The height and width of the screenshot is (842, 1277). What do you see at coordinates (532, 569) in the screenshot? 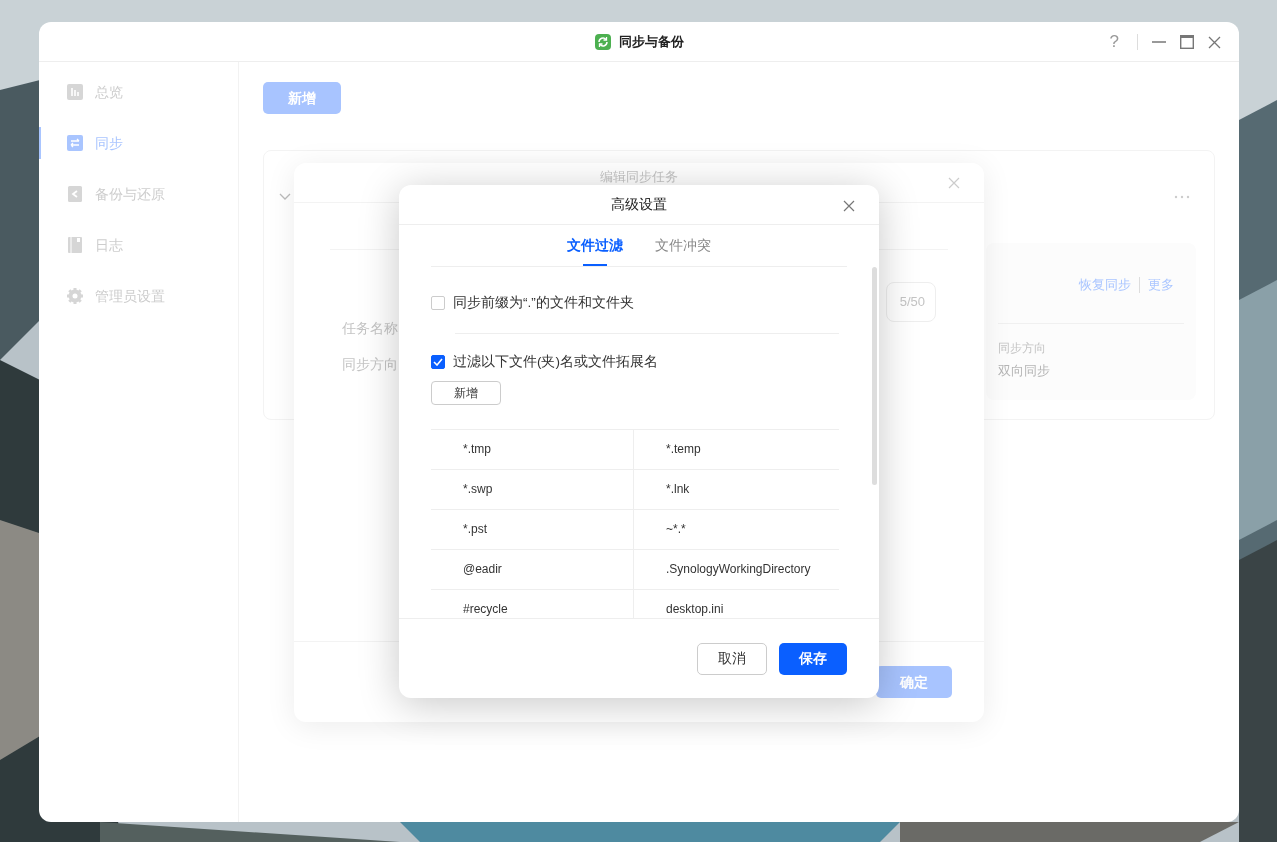
I see `table-cell: @eadir` at bounding box center [532, 569].